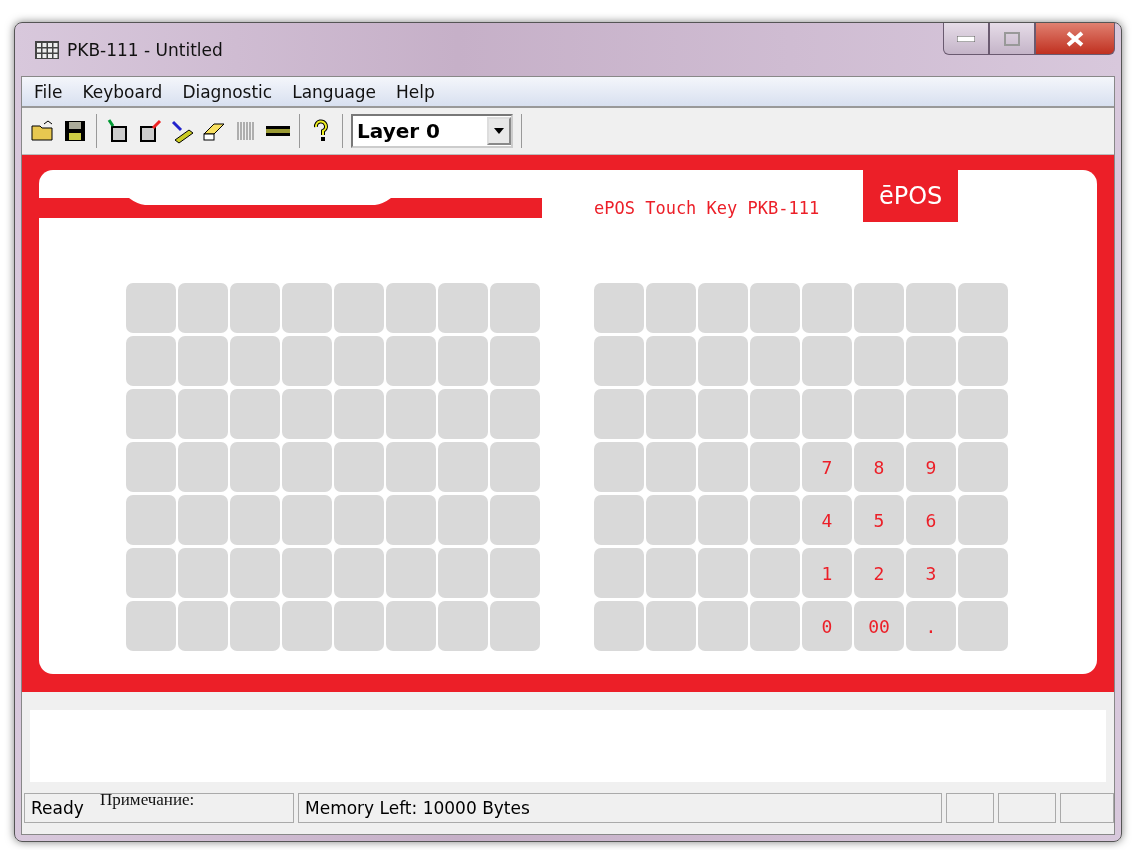  What do you see at coordinates (931, 626) in the screenshot?
I see `key: .` at bounding box center [931, 626].